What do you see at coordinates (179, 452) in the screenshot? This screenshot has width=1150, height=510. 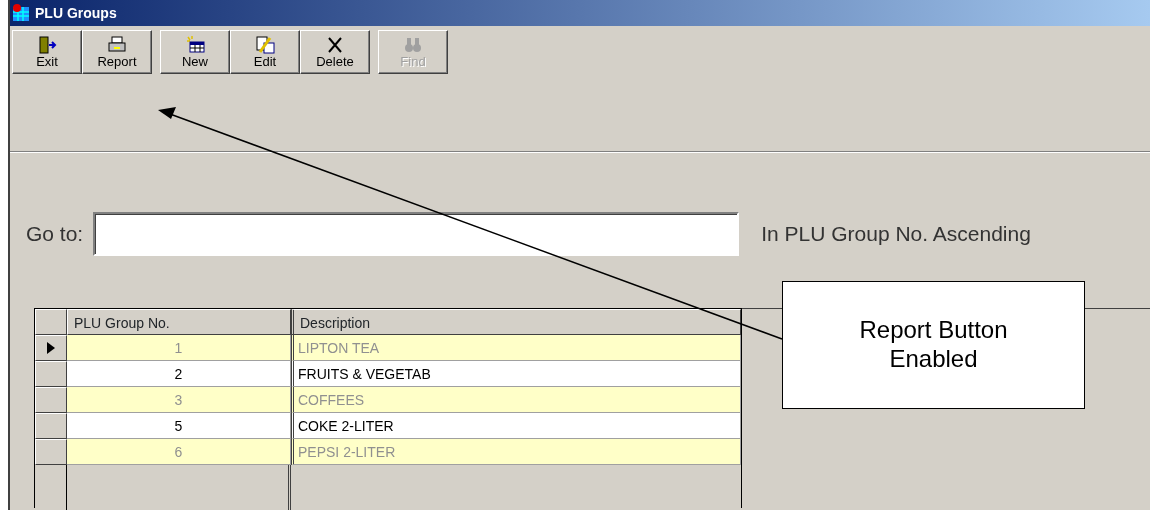 I see `table-cell: 6` at bounding box center [179, 452].